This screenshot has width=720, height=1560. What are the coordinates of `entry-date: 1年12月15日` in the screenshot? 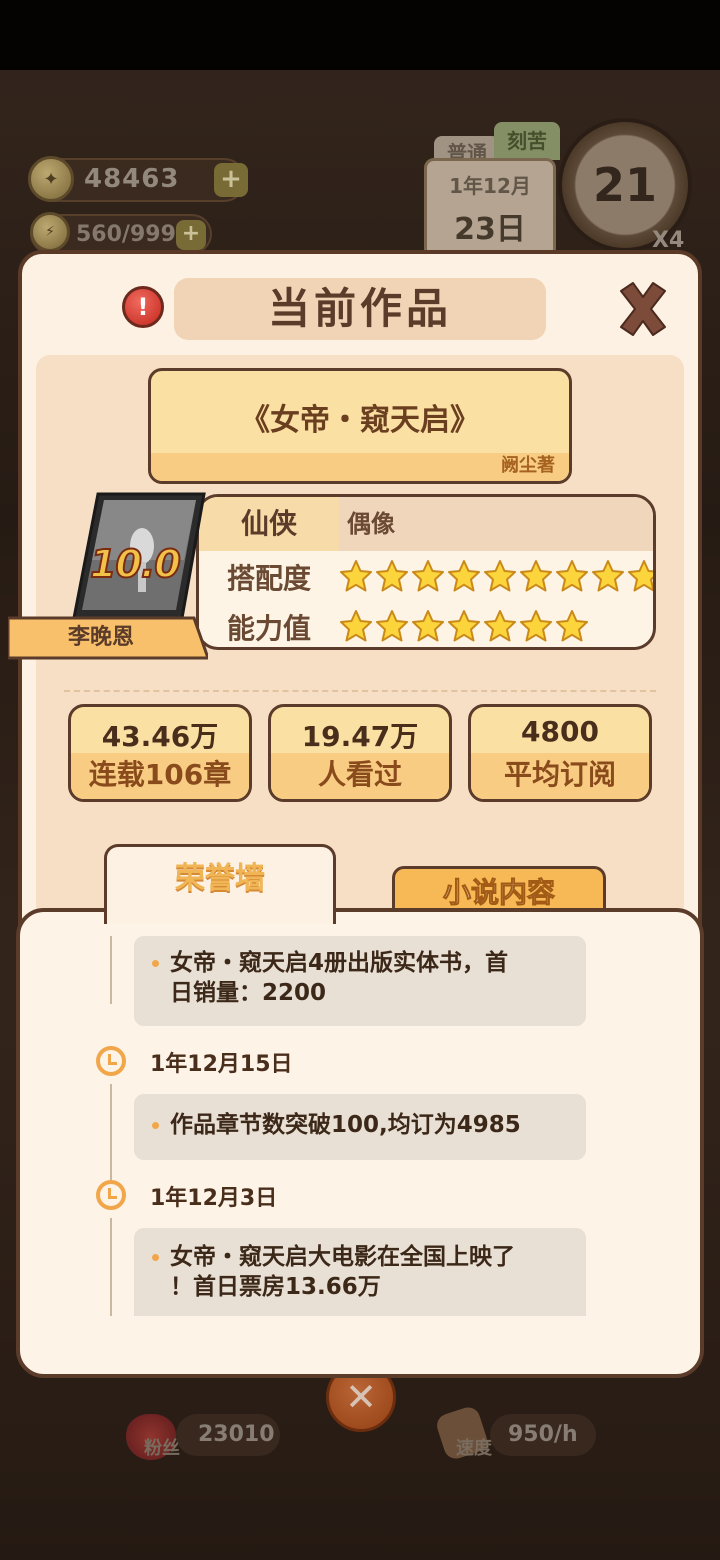 It's located at (221, 1064).